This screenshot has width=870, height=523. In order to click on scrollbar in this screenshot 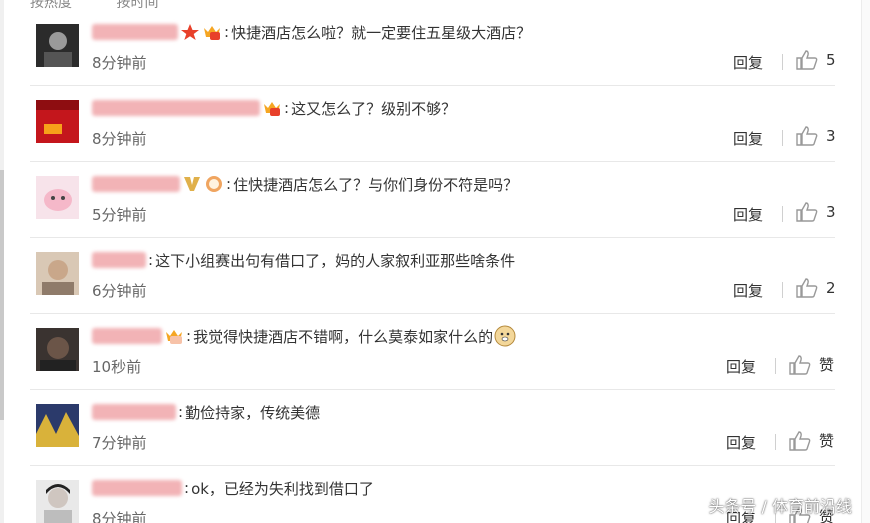, I will do `click(2, 261)`.